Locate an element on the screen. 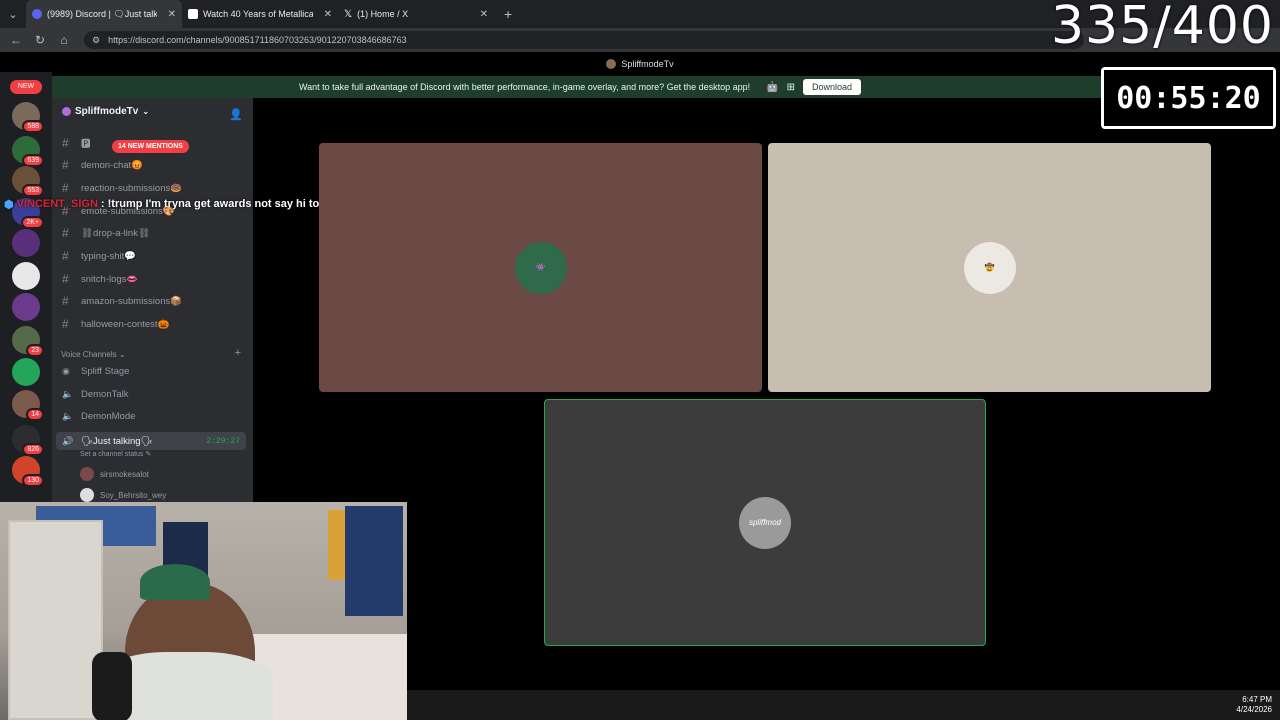 The width and height of the screenshot is (1280, 720). voice-channel-demonmode: 🔈 DemonMode is located at coordinates (98, 416).